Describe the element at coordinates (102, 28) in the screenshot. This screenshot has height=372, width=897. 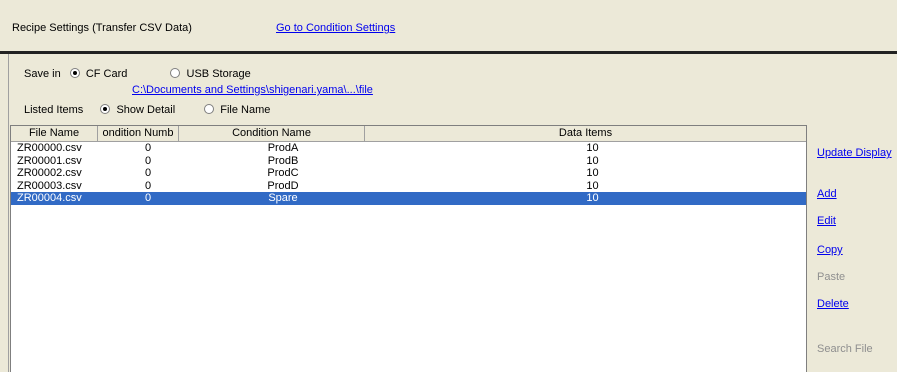
I see `page-title: Recipe Settings (Transfer CSV Data)` at that location.